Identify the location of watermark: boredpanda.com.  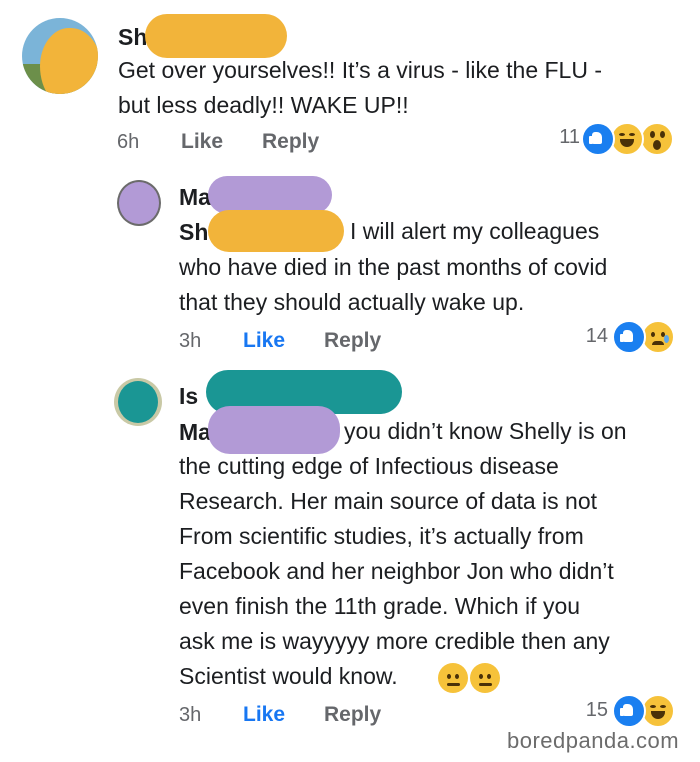
(593, 740).